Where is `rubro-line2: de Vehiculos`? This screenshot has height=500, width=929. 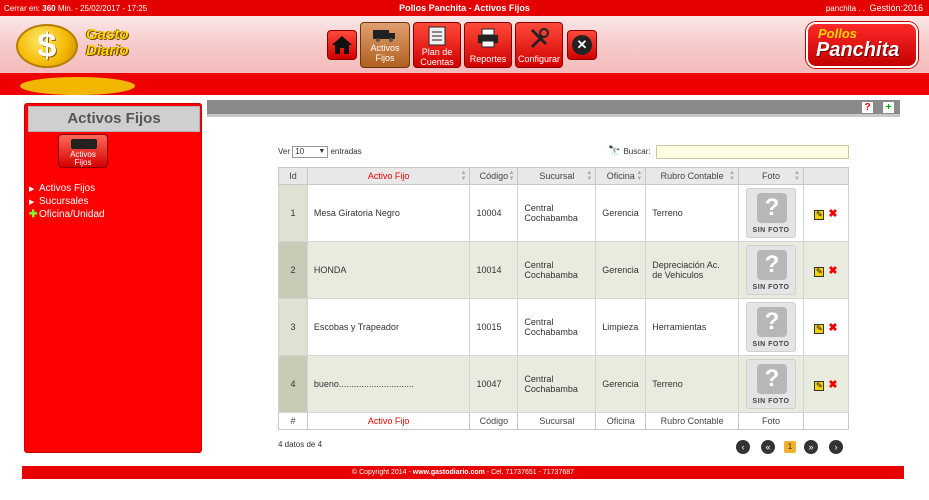 rubro-line2: de Vehiculos is located at coordinates (678, 275).